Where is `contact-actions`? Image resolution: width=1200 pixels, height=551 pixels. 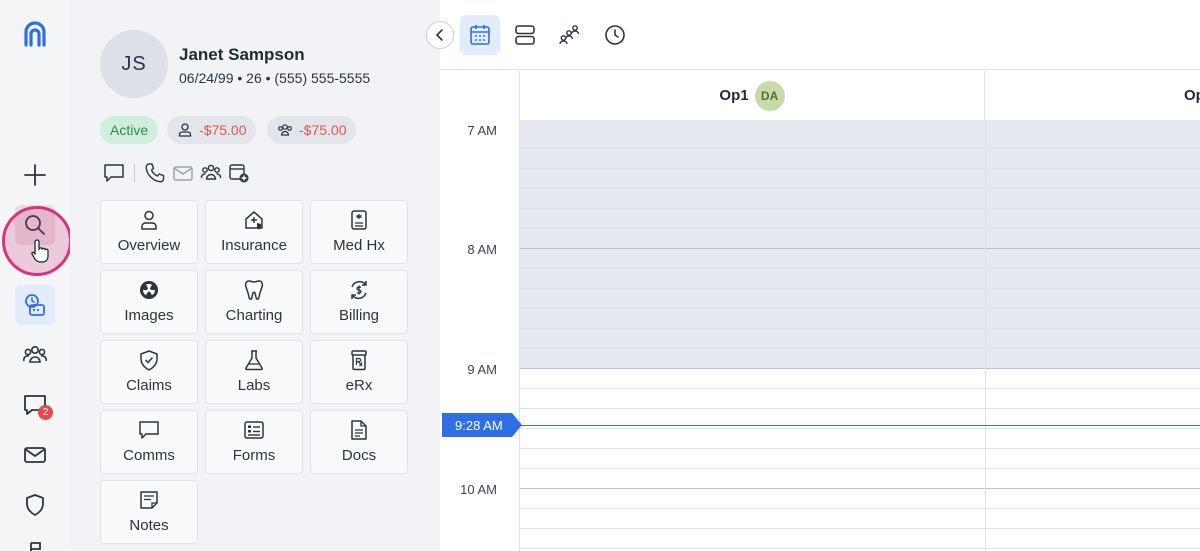 contact-actions is located at coordinates (176, 173).